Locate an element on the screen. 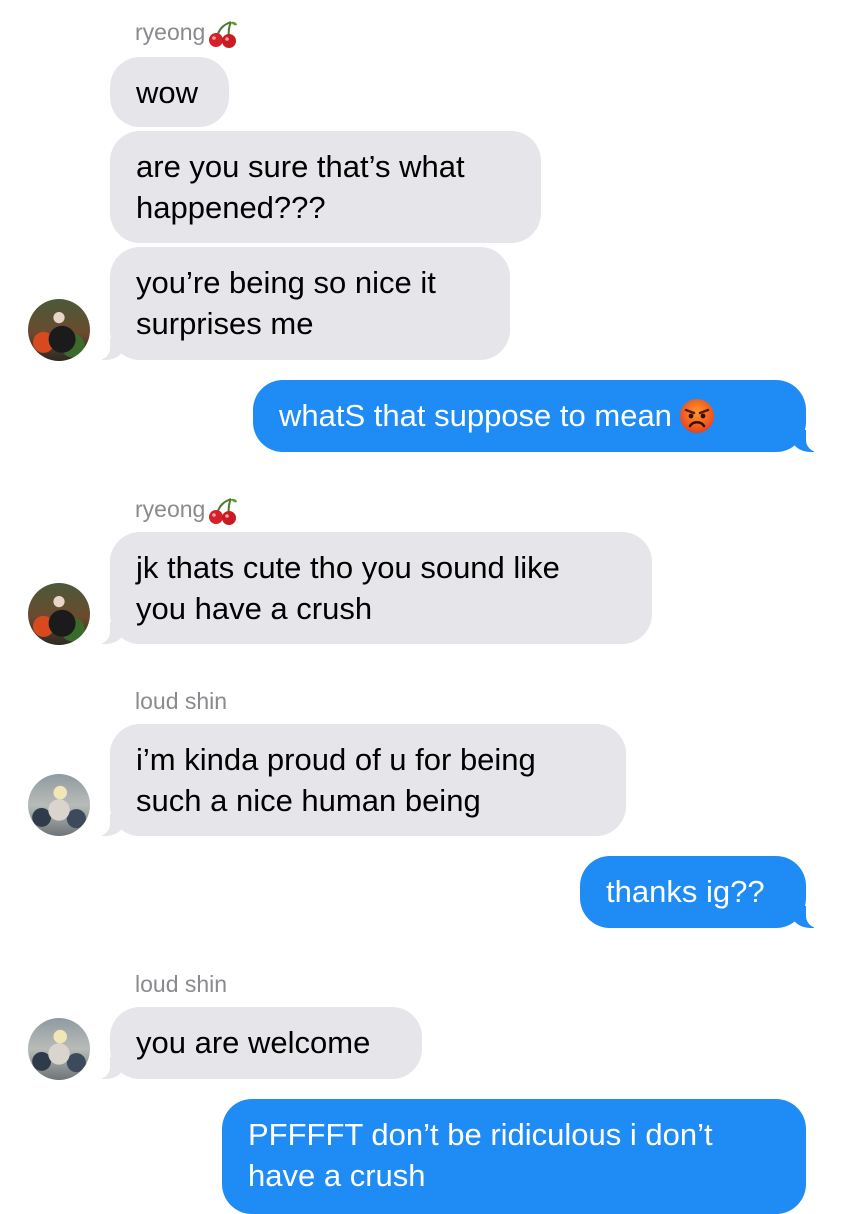 The image size is (846, 1214). message-bubble-outgoing: thanks ig?? is located at coordinates (706, 892).